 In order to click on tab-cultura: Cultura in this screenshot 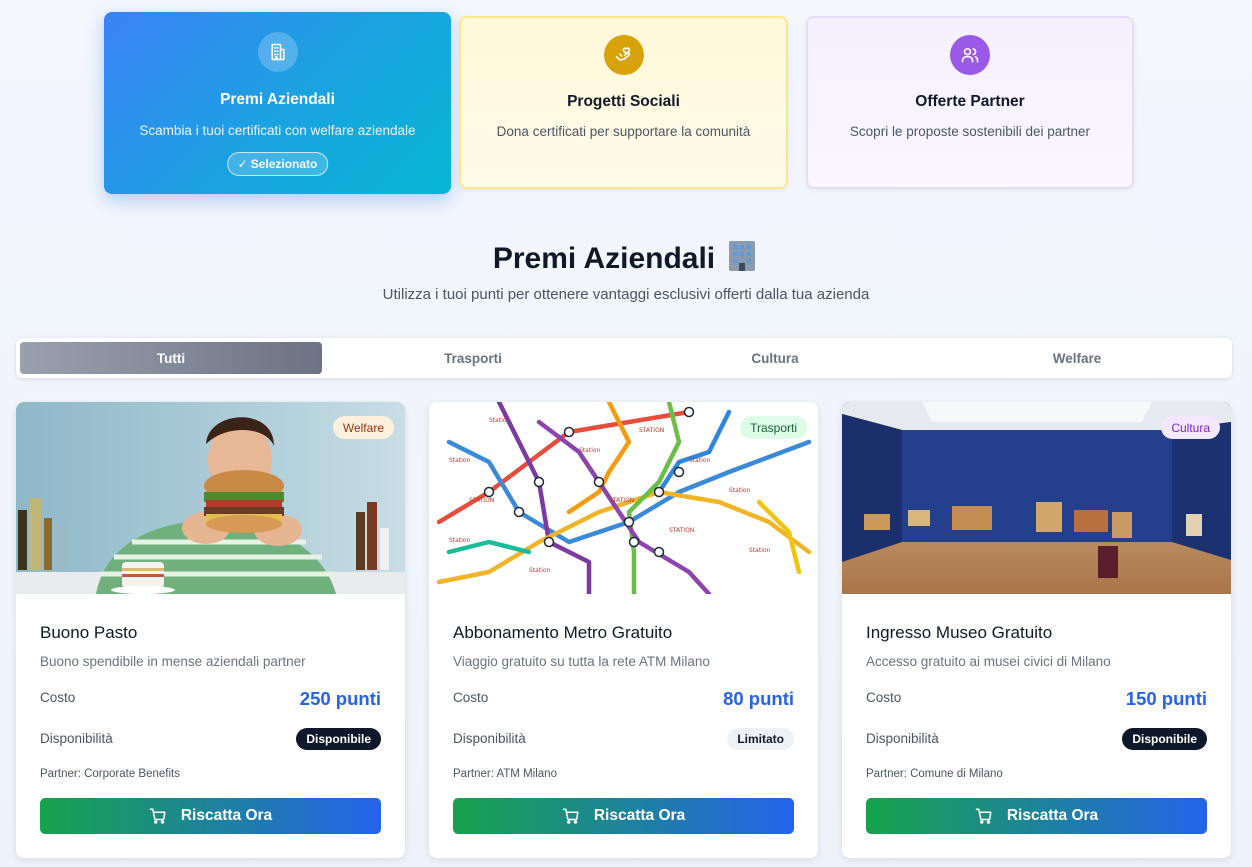, I will do `click(775, 358)`.